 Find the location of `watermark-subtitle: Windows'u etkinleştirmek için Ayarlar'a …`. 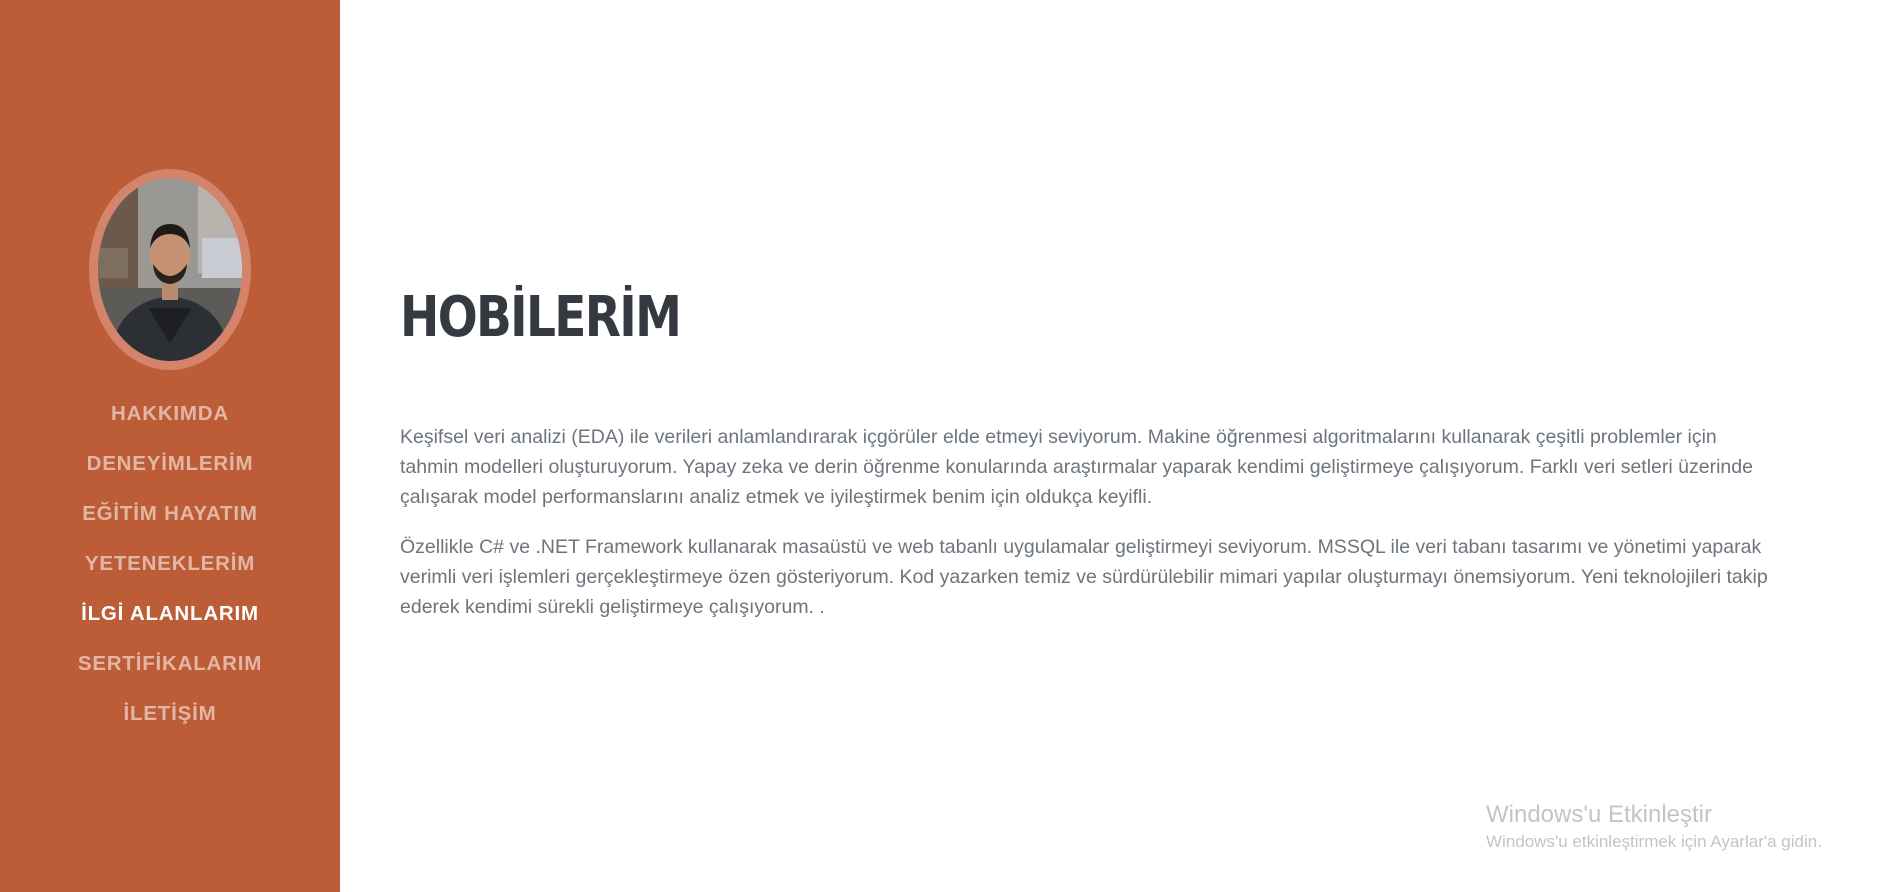

watermark-subtitle: Windows'u etkinleştirmek için Ayarlar'a … is located at coordinates (1654, 841).